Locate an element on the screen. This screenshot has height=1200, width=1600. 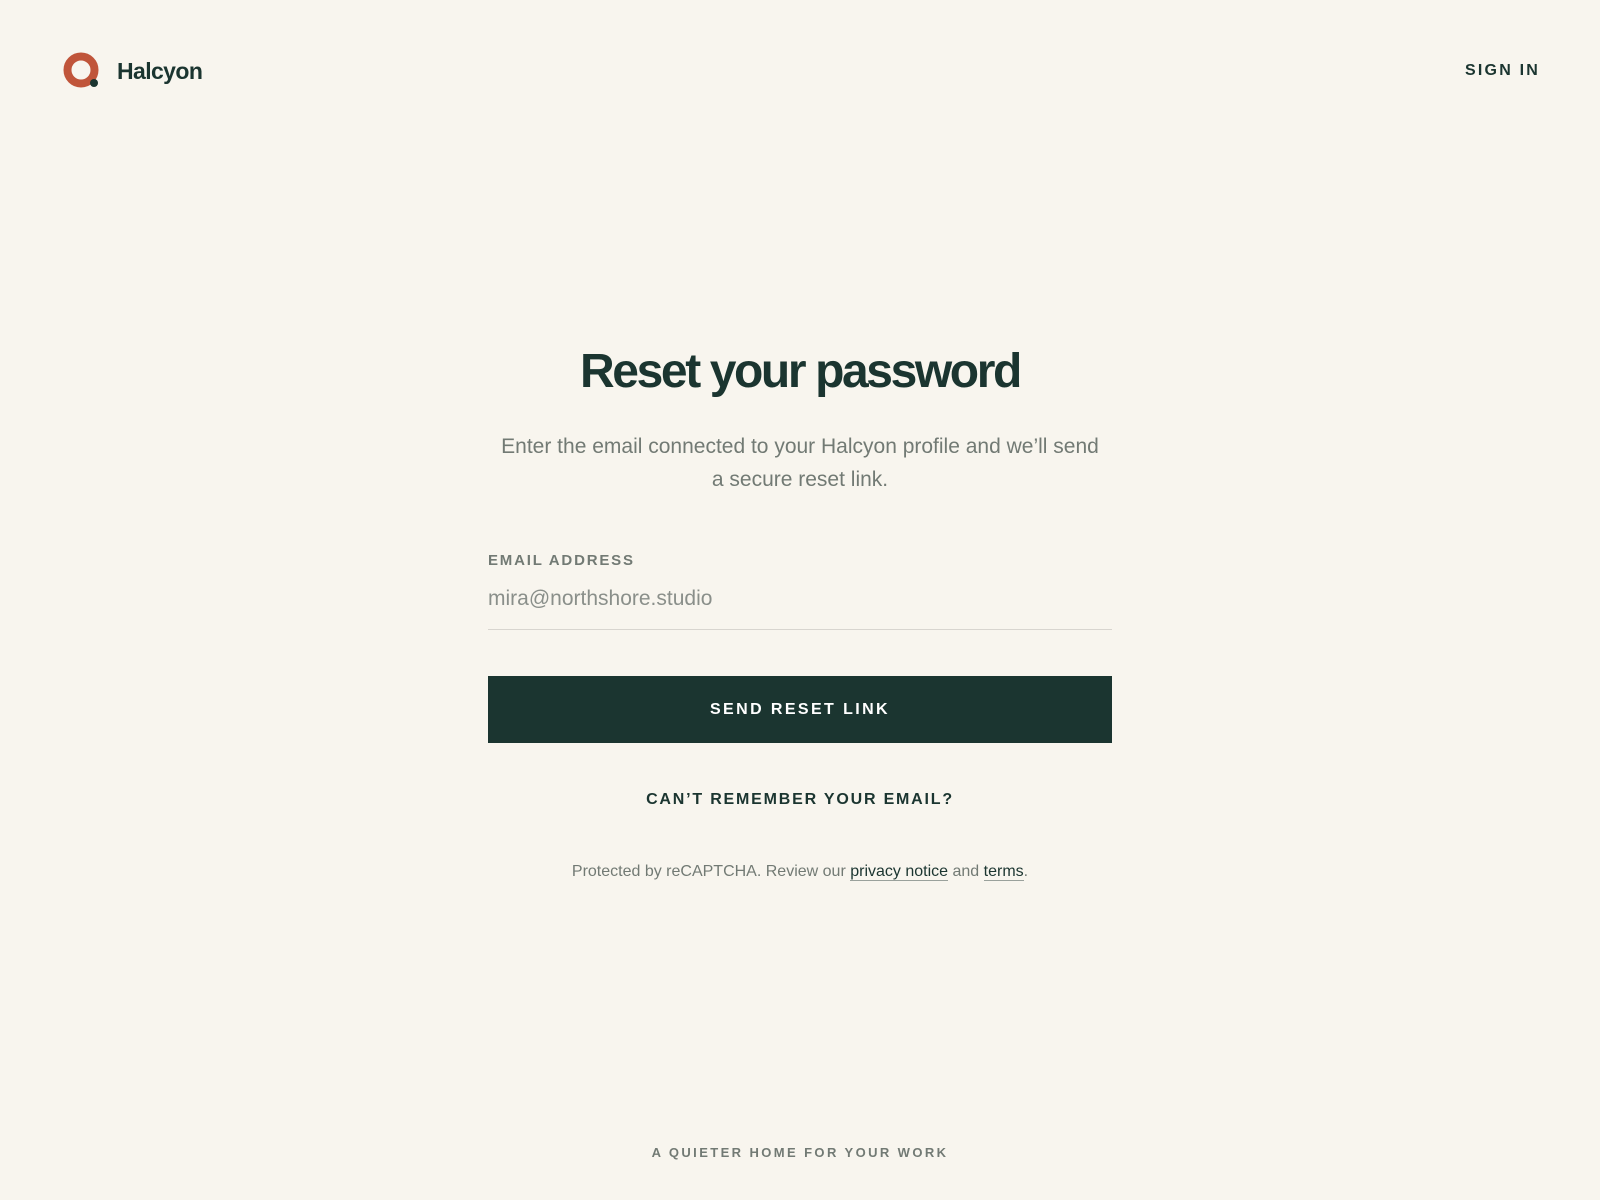
page-title: Reset your password is located at coordinates (801, 371).